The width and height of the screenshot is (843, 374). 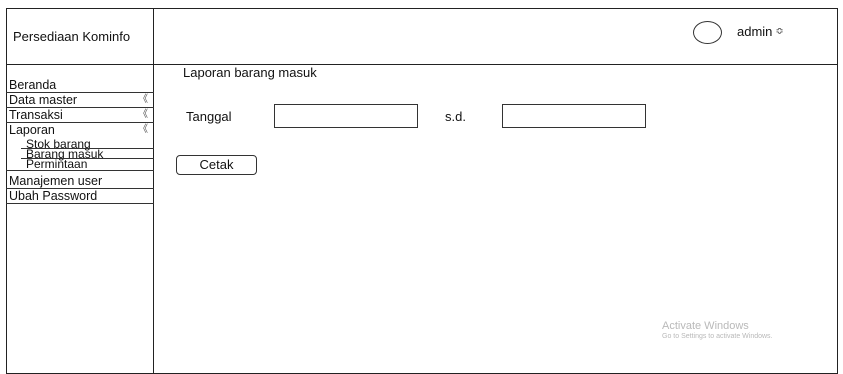 What do you see at coordinates (33, 85) in the screenshot?
I see `sidebar-item-label: Beranda` at bounding box center [33, 85].